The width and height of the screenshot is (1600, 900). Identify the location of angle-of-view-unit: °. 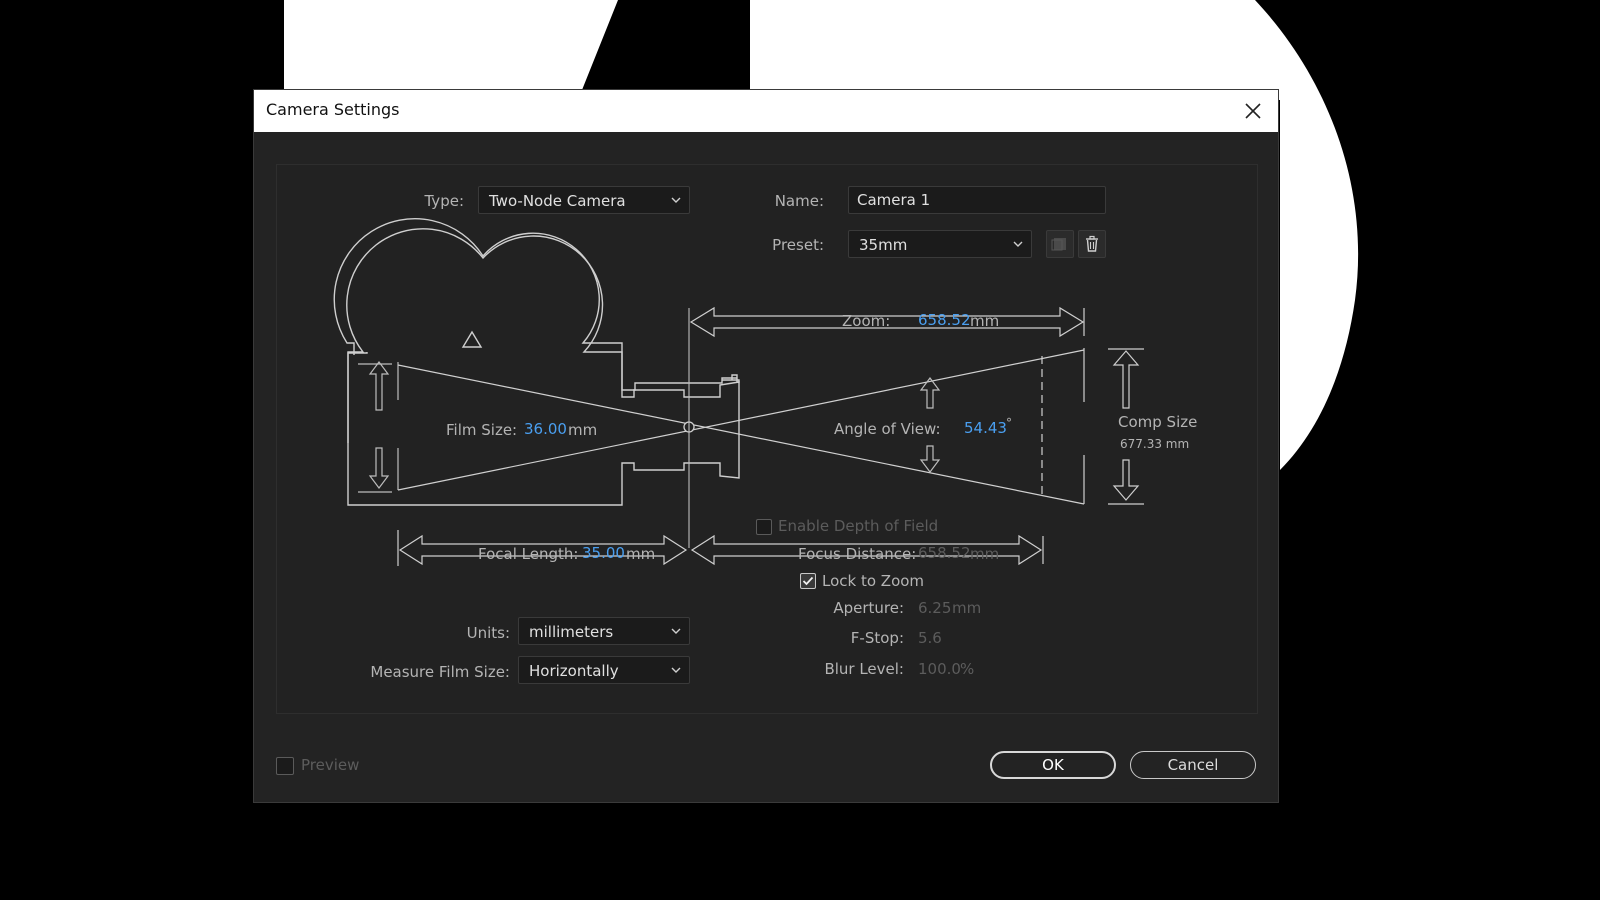
(1009, 423).